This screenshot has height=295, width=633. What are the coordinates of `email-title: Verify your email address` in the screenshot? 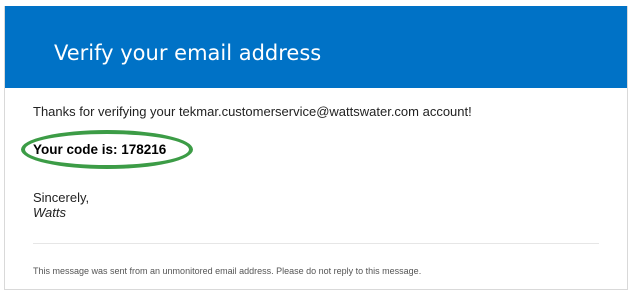 It's located at (188, 53).